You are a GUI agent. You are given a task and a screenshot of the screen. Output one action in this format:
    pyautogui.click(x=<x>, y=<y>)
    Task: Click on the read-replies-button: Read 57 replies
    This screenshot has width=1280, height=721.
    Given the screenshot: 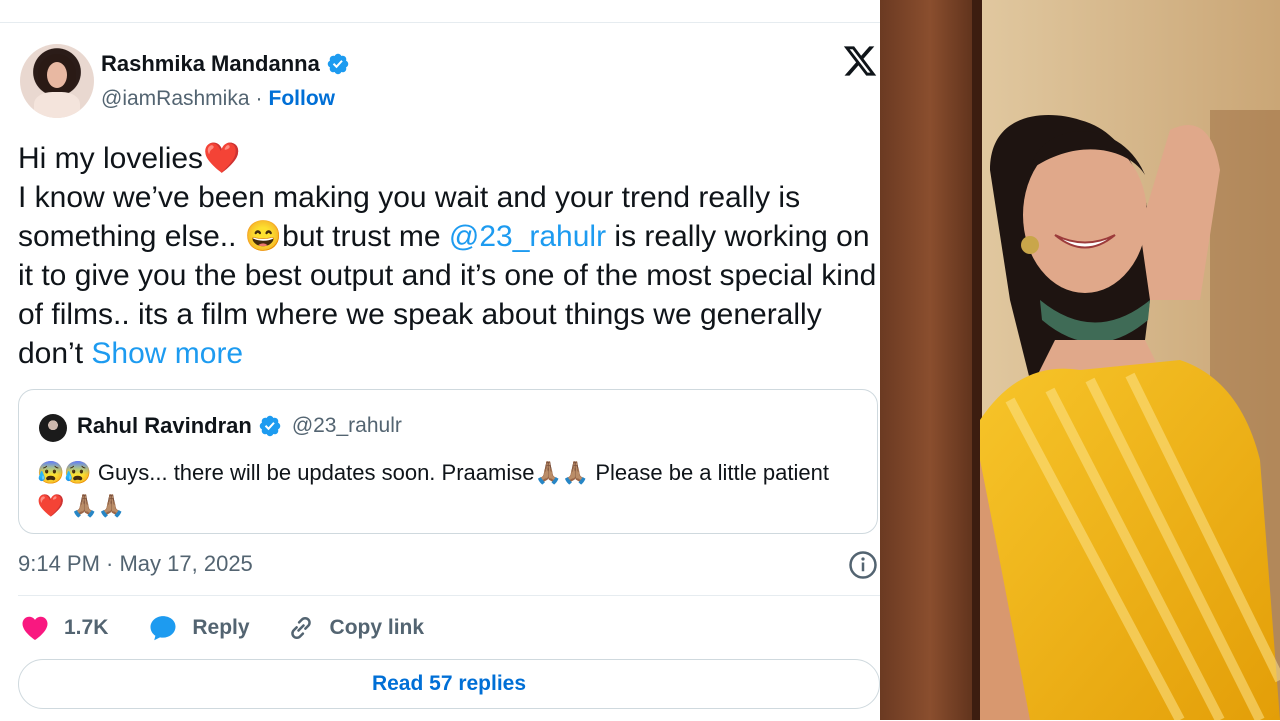 What is the action you would take?
    pyautogui.click(x=449, y=684)
    